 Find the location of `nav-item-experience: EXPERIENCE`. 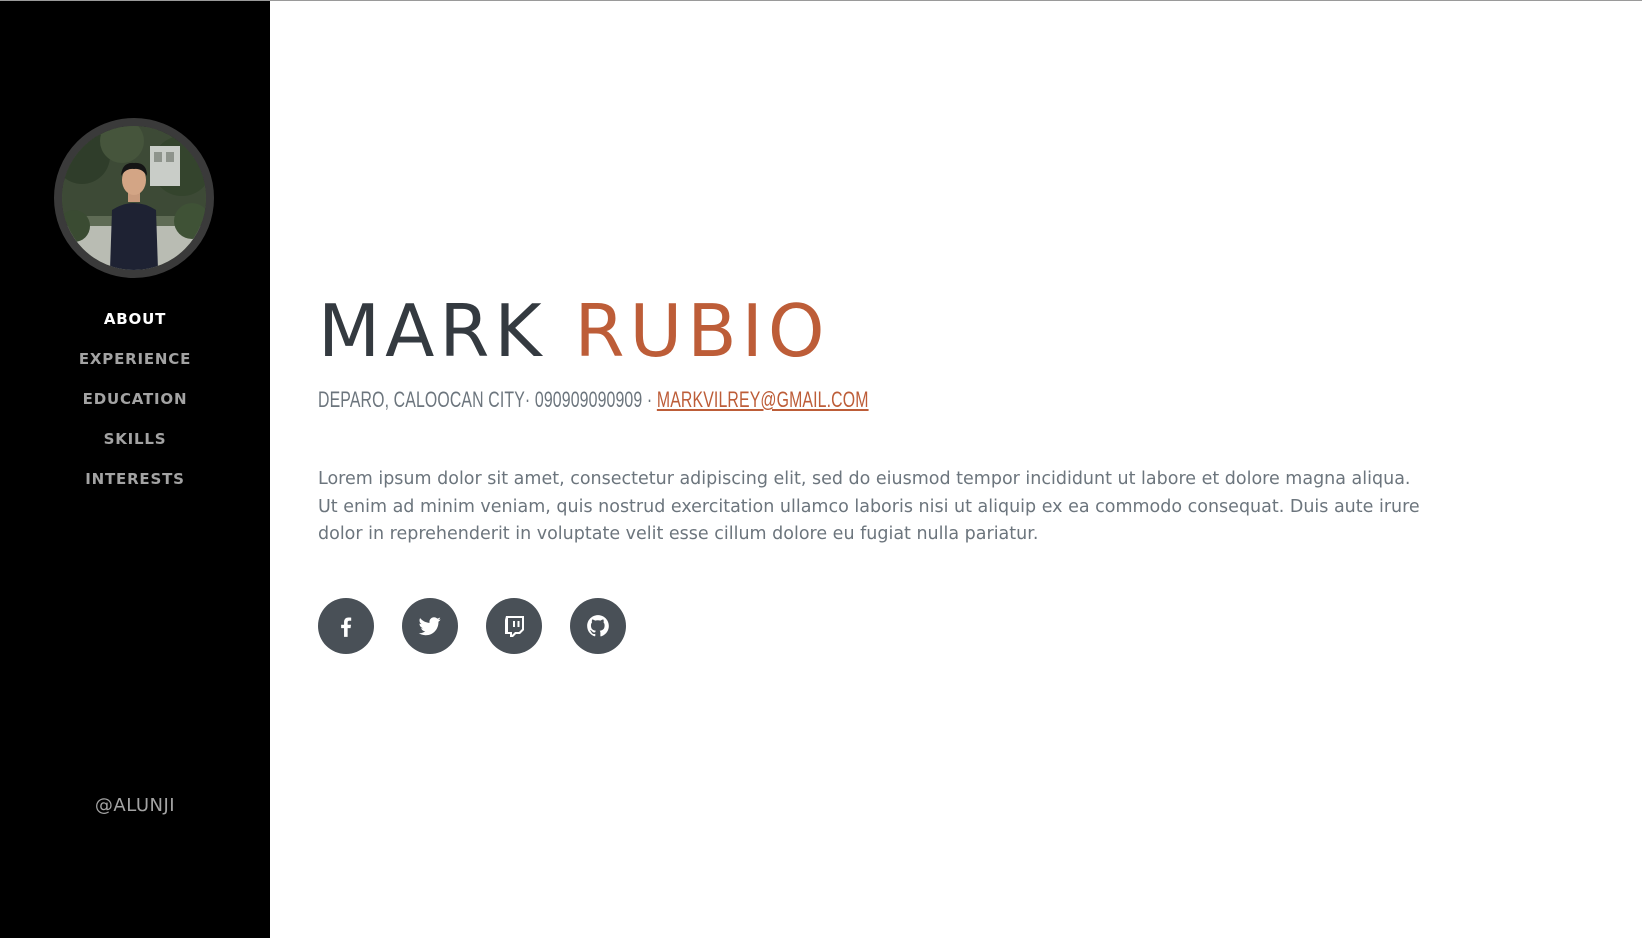

nav-item-experience: EXPERIENCE is located at coordinates (135, 359).